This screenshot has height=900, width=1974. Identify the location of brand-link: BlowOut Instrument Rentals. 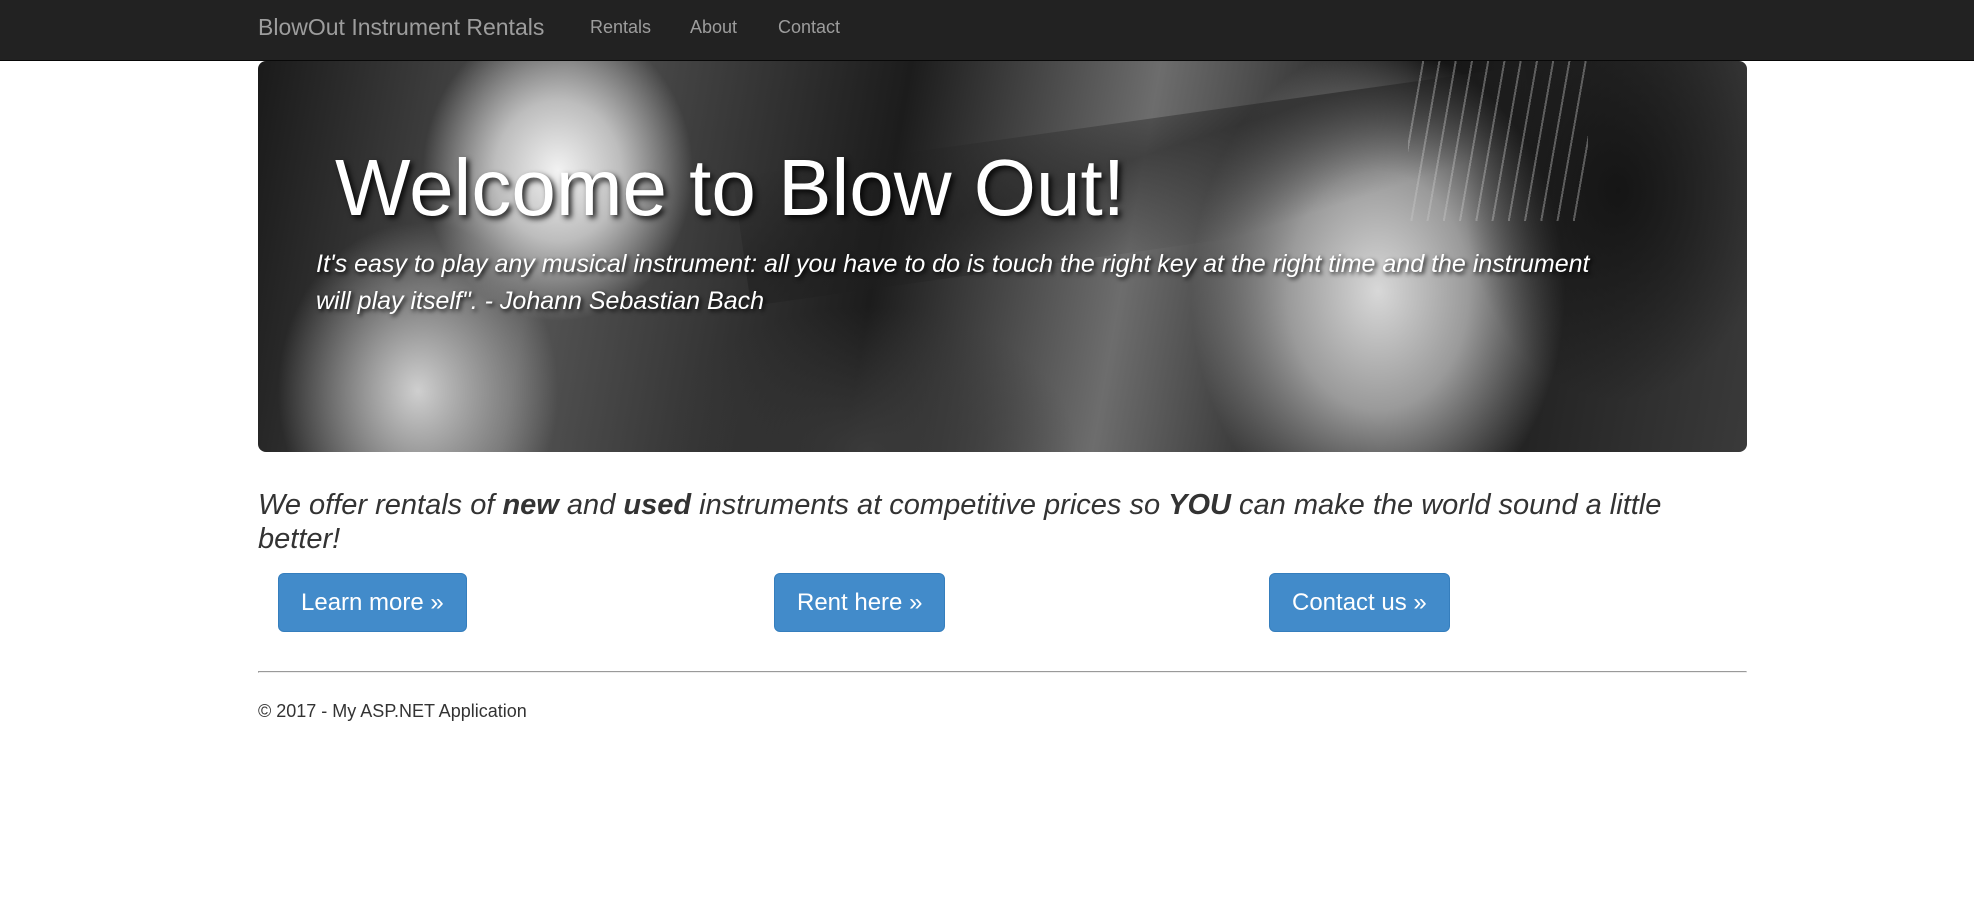
(401, 27).